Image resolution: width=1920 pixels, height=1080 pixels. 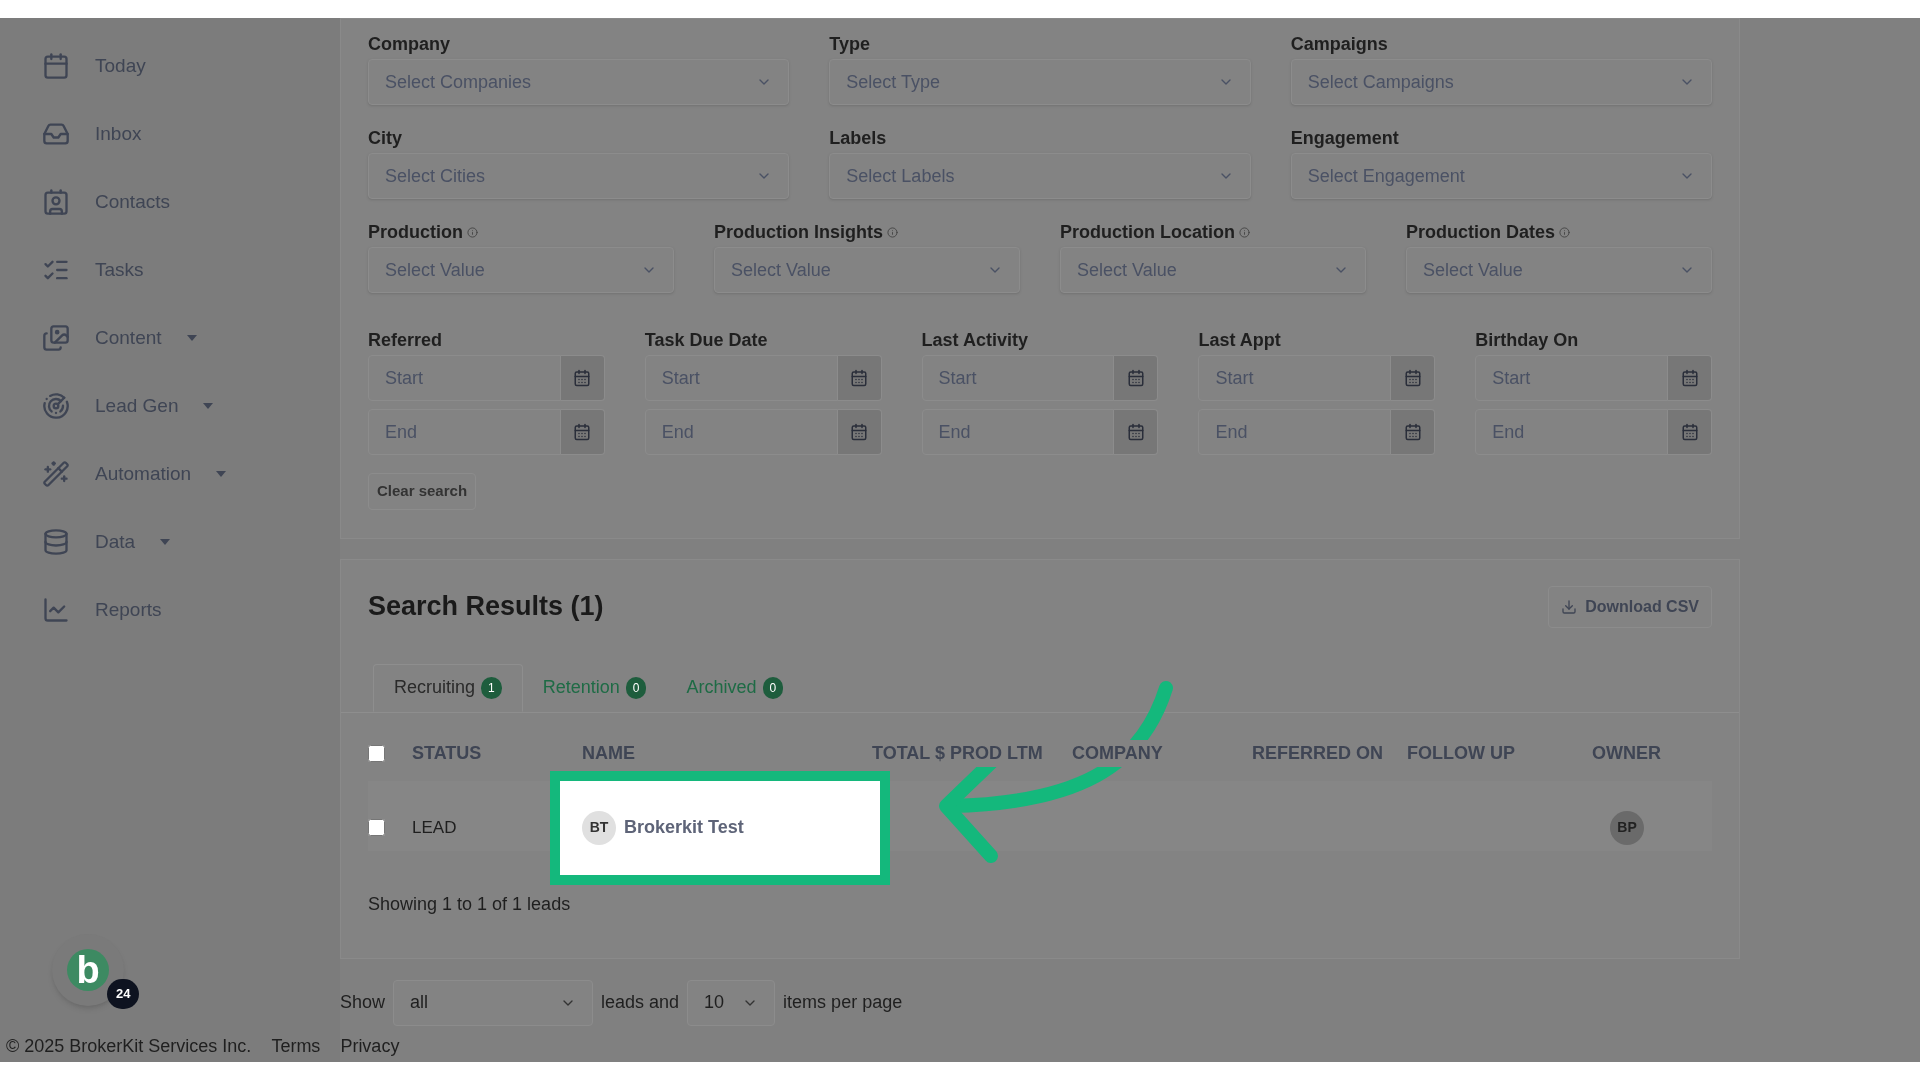 What do you see at coordinates (1481, 232) in the screenshot?
I see `filter-label: Production Dates` at bounding box center [1481, 232].